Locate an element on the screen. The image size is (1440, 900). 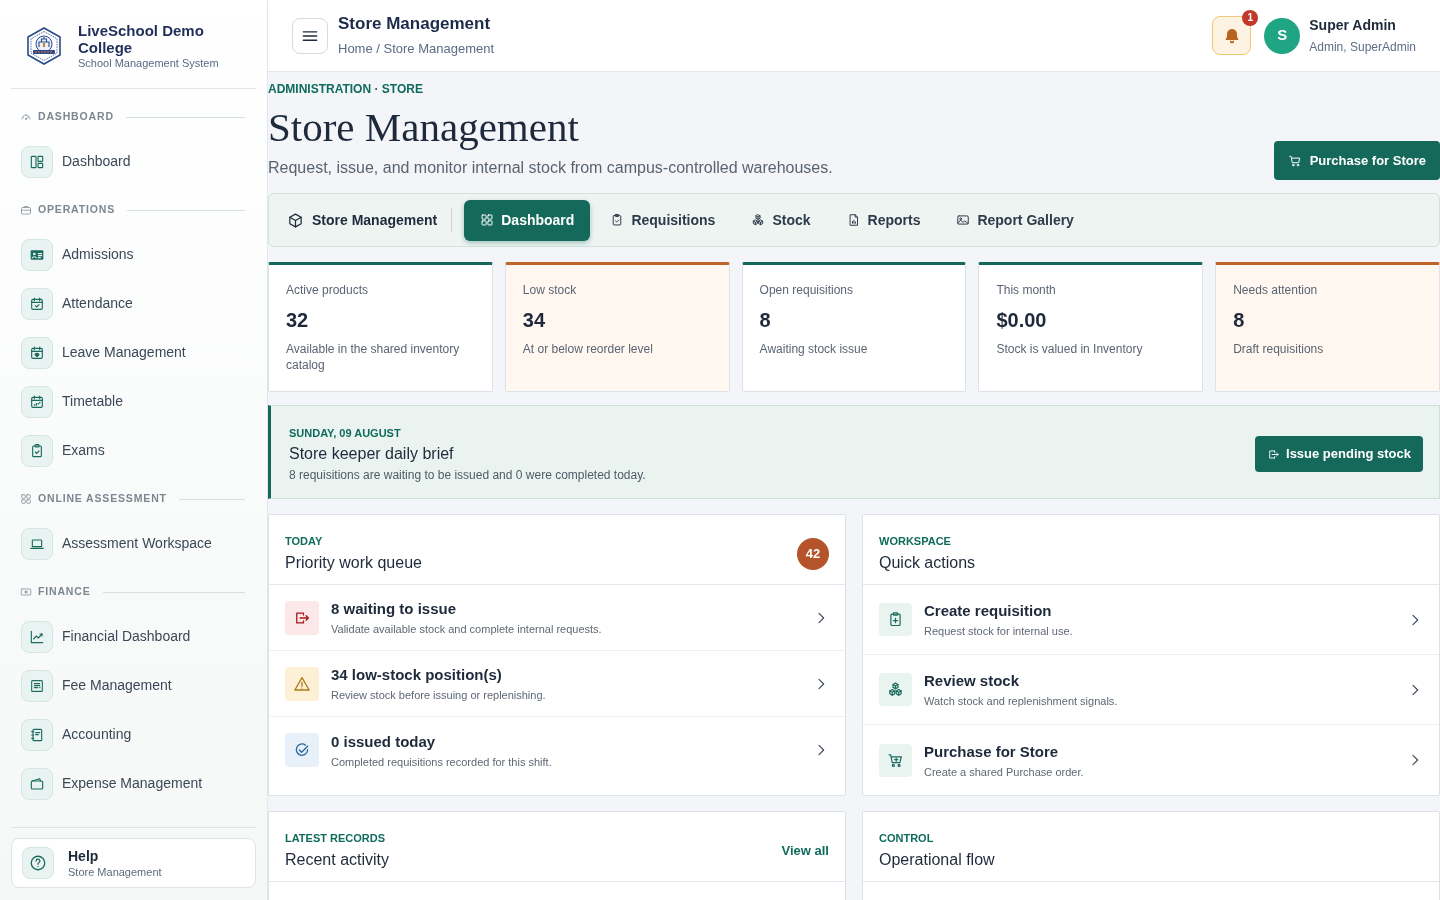
section-label: TODAY is located at coordinates (304, 541).